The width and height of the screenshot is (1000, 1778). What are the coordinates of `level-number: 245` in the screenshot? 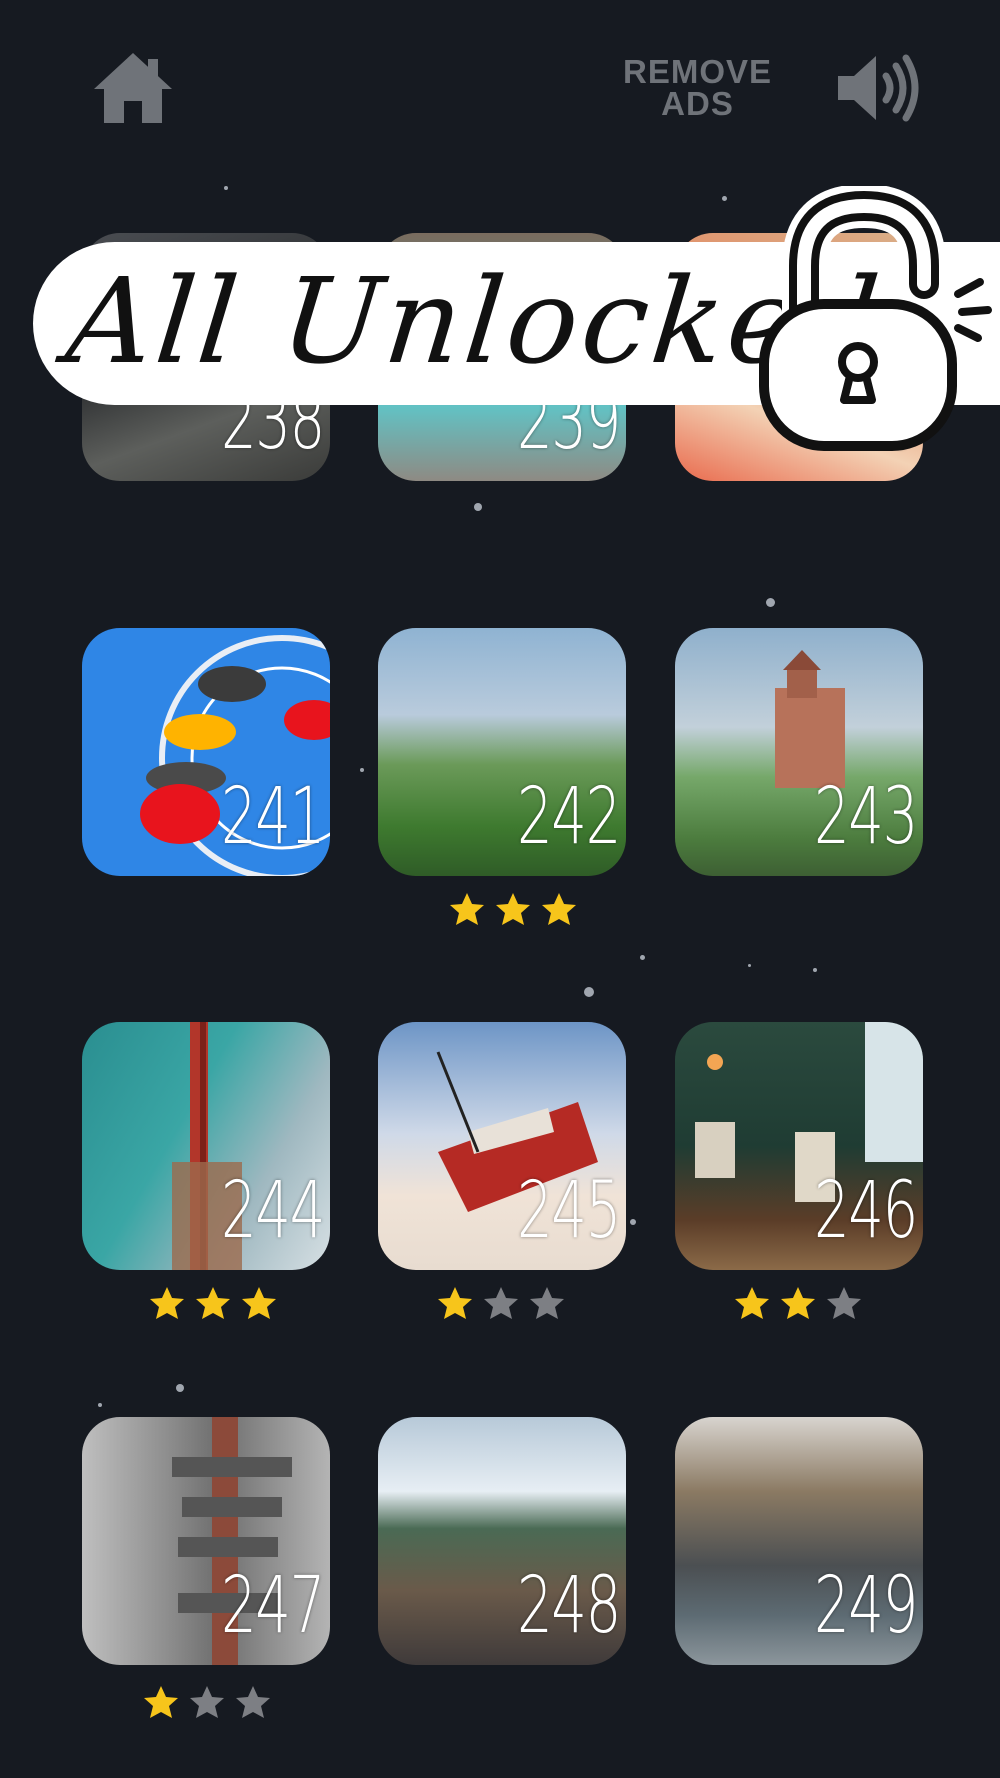 It's located at (569, 1211).